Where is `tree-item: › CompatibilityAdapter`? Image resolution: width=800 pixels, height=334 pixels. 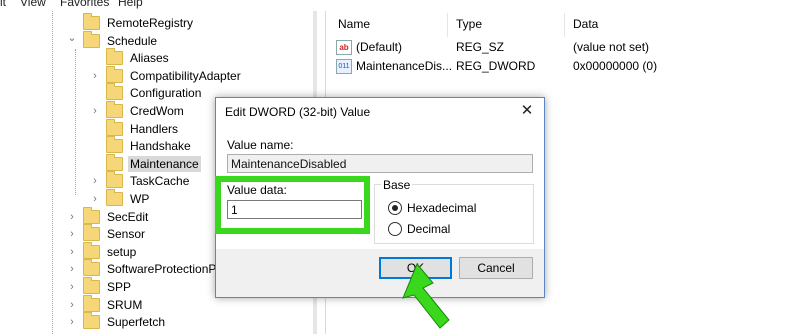
tree-item: › CompatibilityAdapter is located at coordinates (165, 75).